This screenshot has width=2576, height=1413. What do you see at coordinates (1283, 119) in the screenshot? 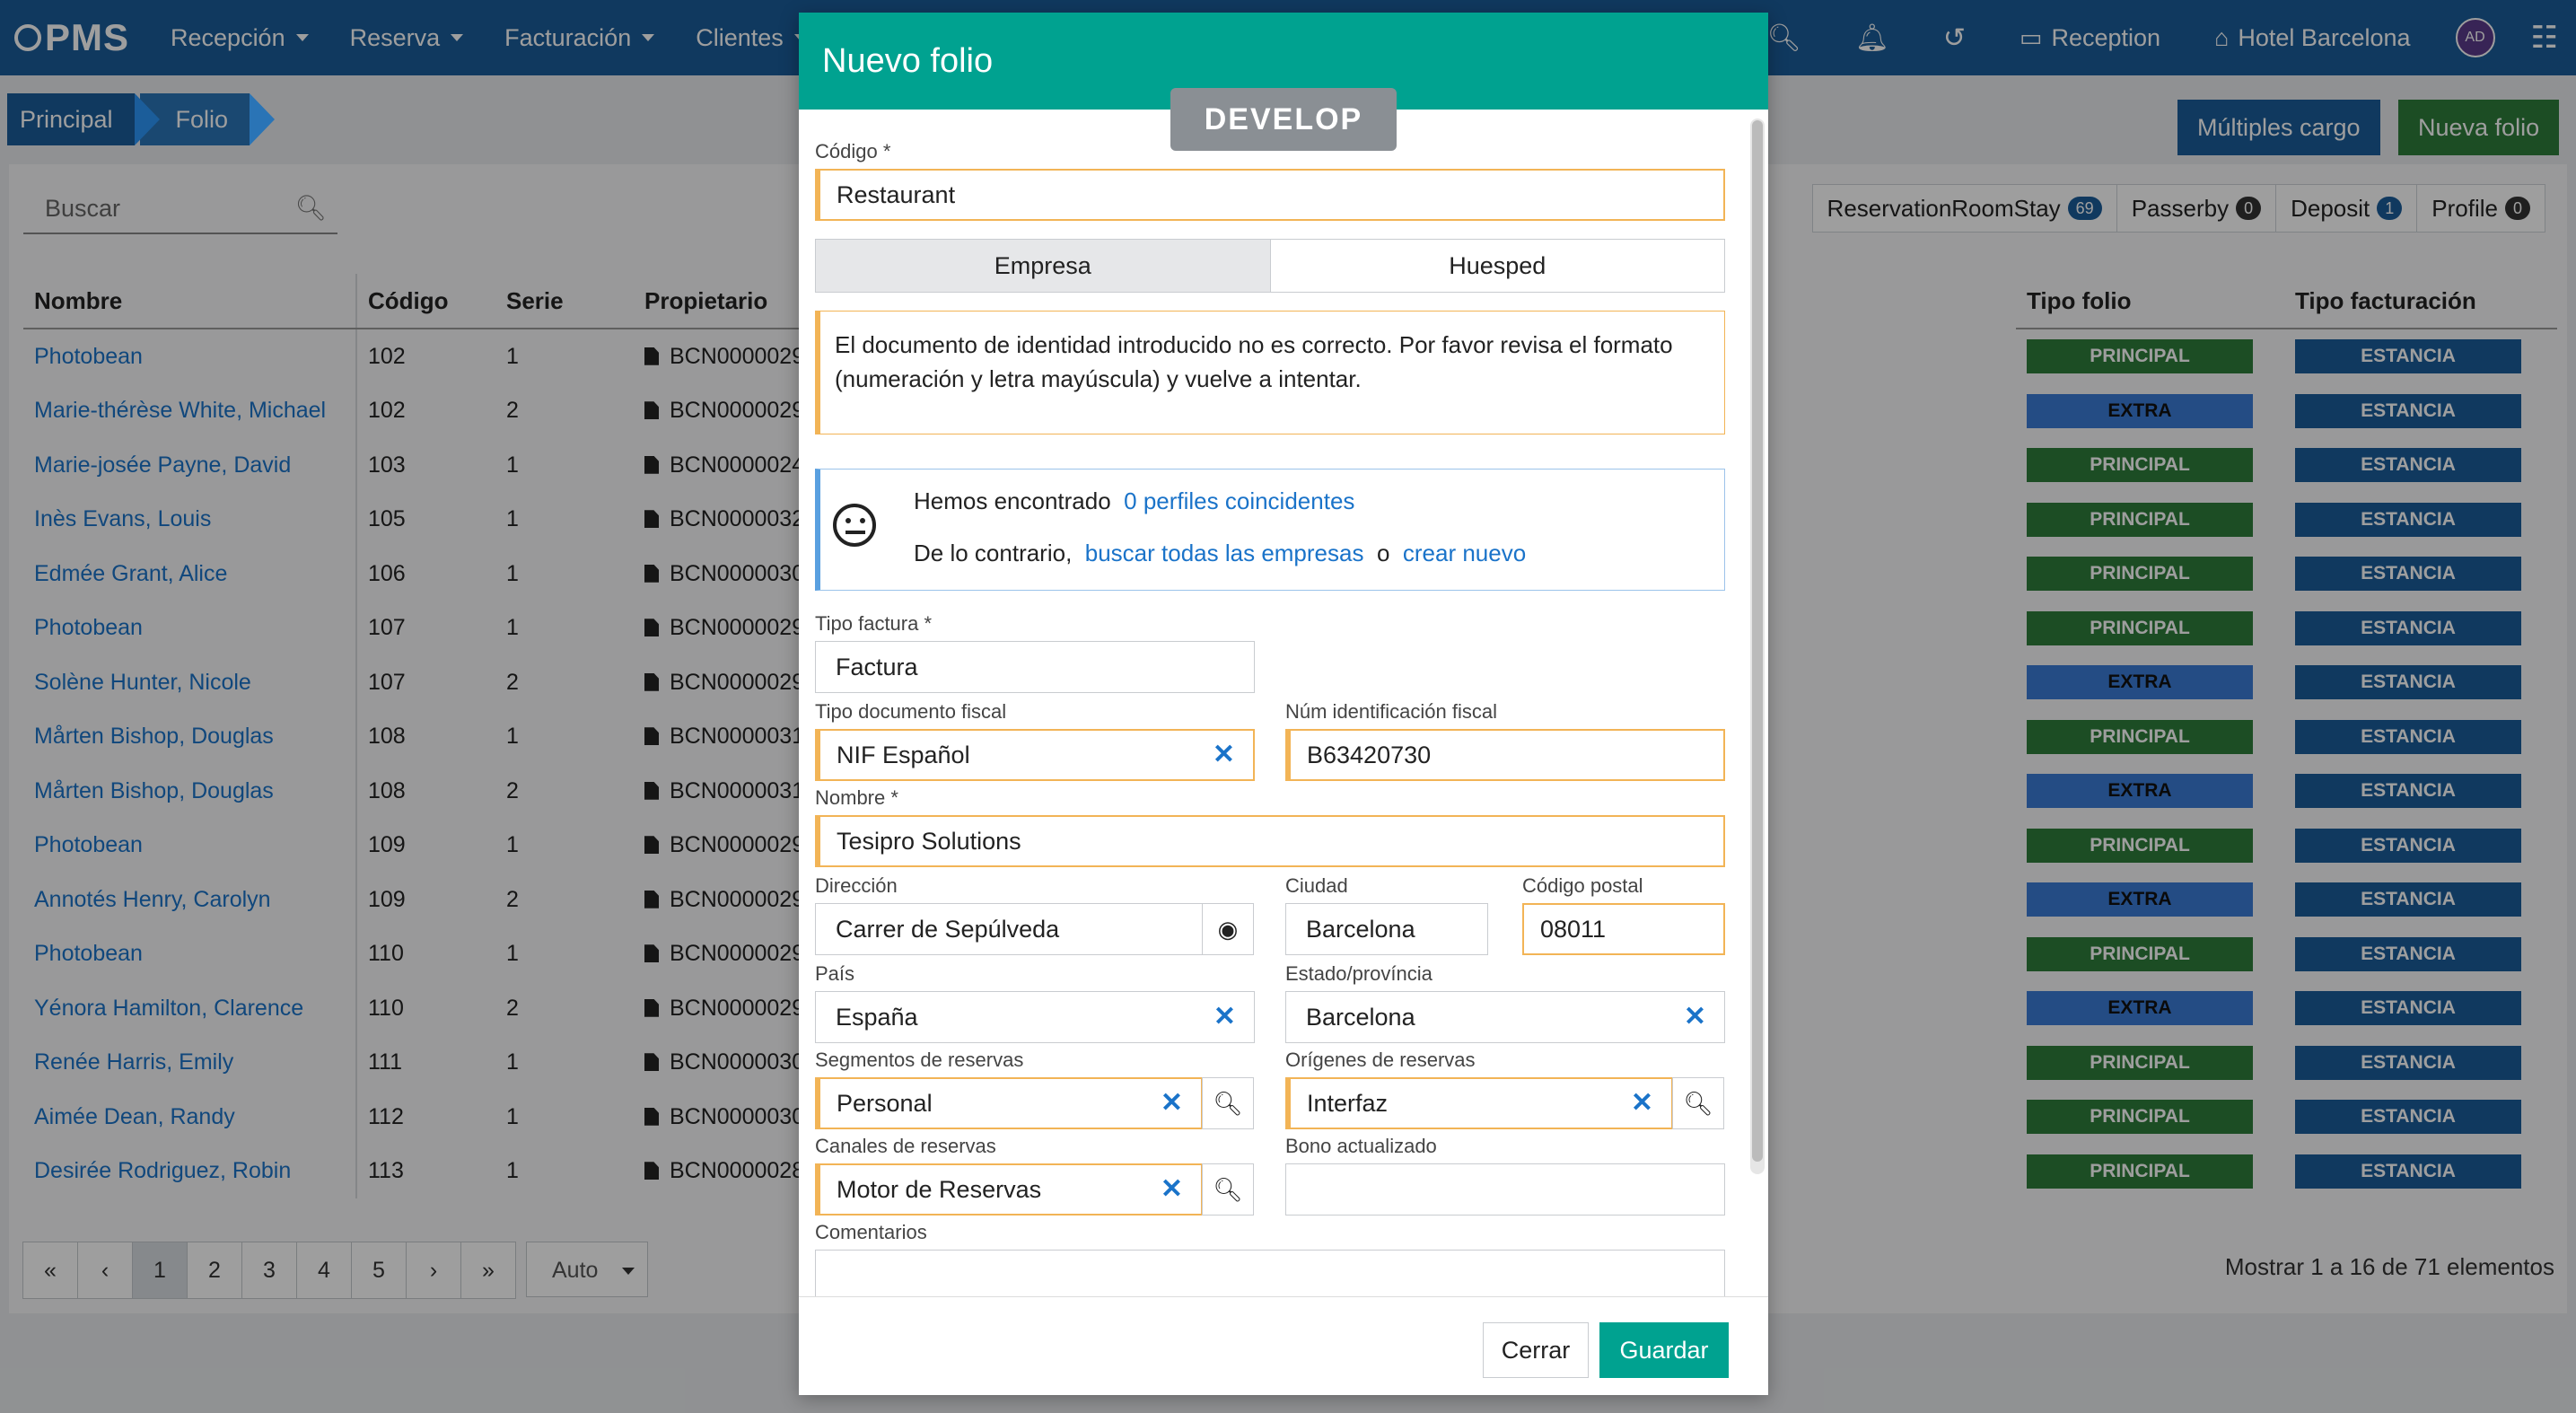
I see `environment-badge: DEVELOP` at bounding box center [1283, 119].